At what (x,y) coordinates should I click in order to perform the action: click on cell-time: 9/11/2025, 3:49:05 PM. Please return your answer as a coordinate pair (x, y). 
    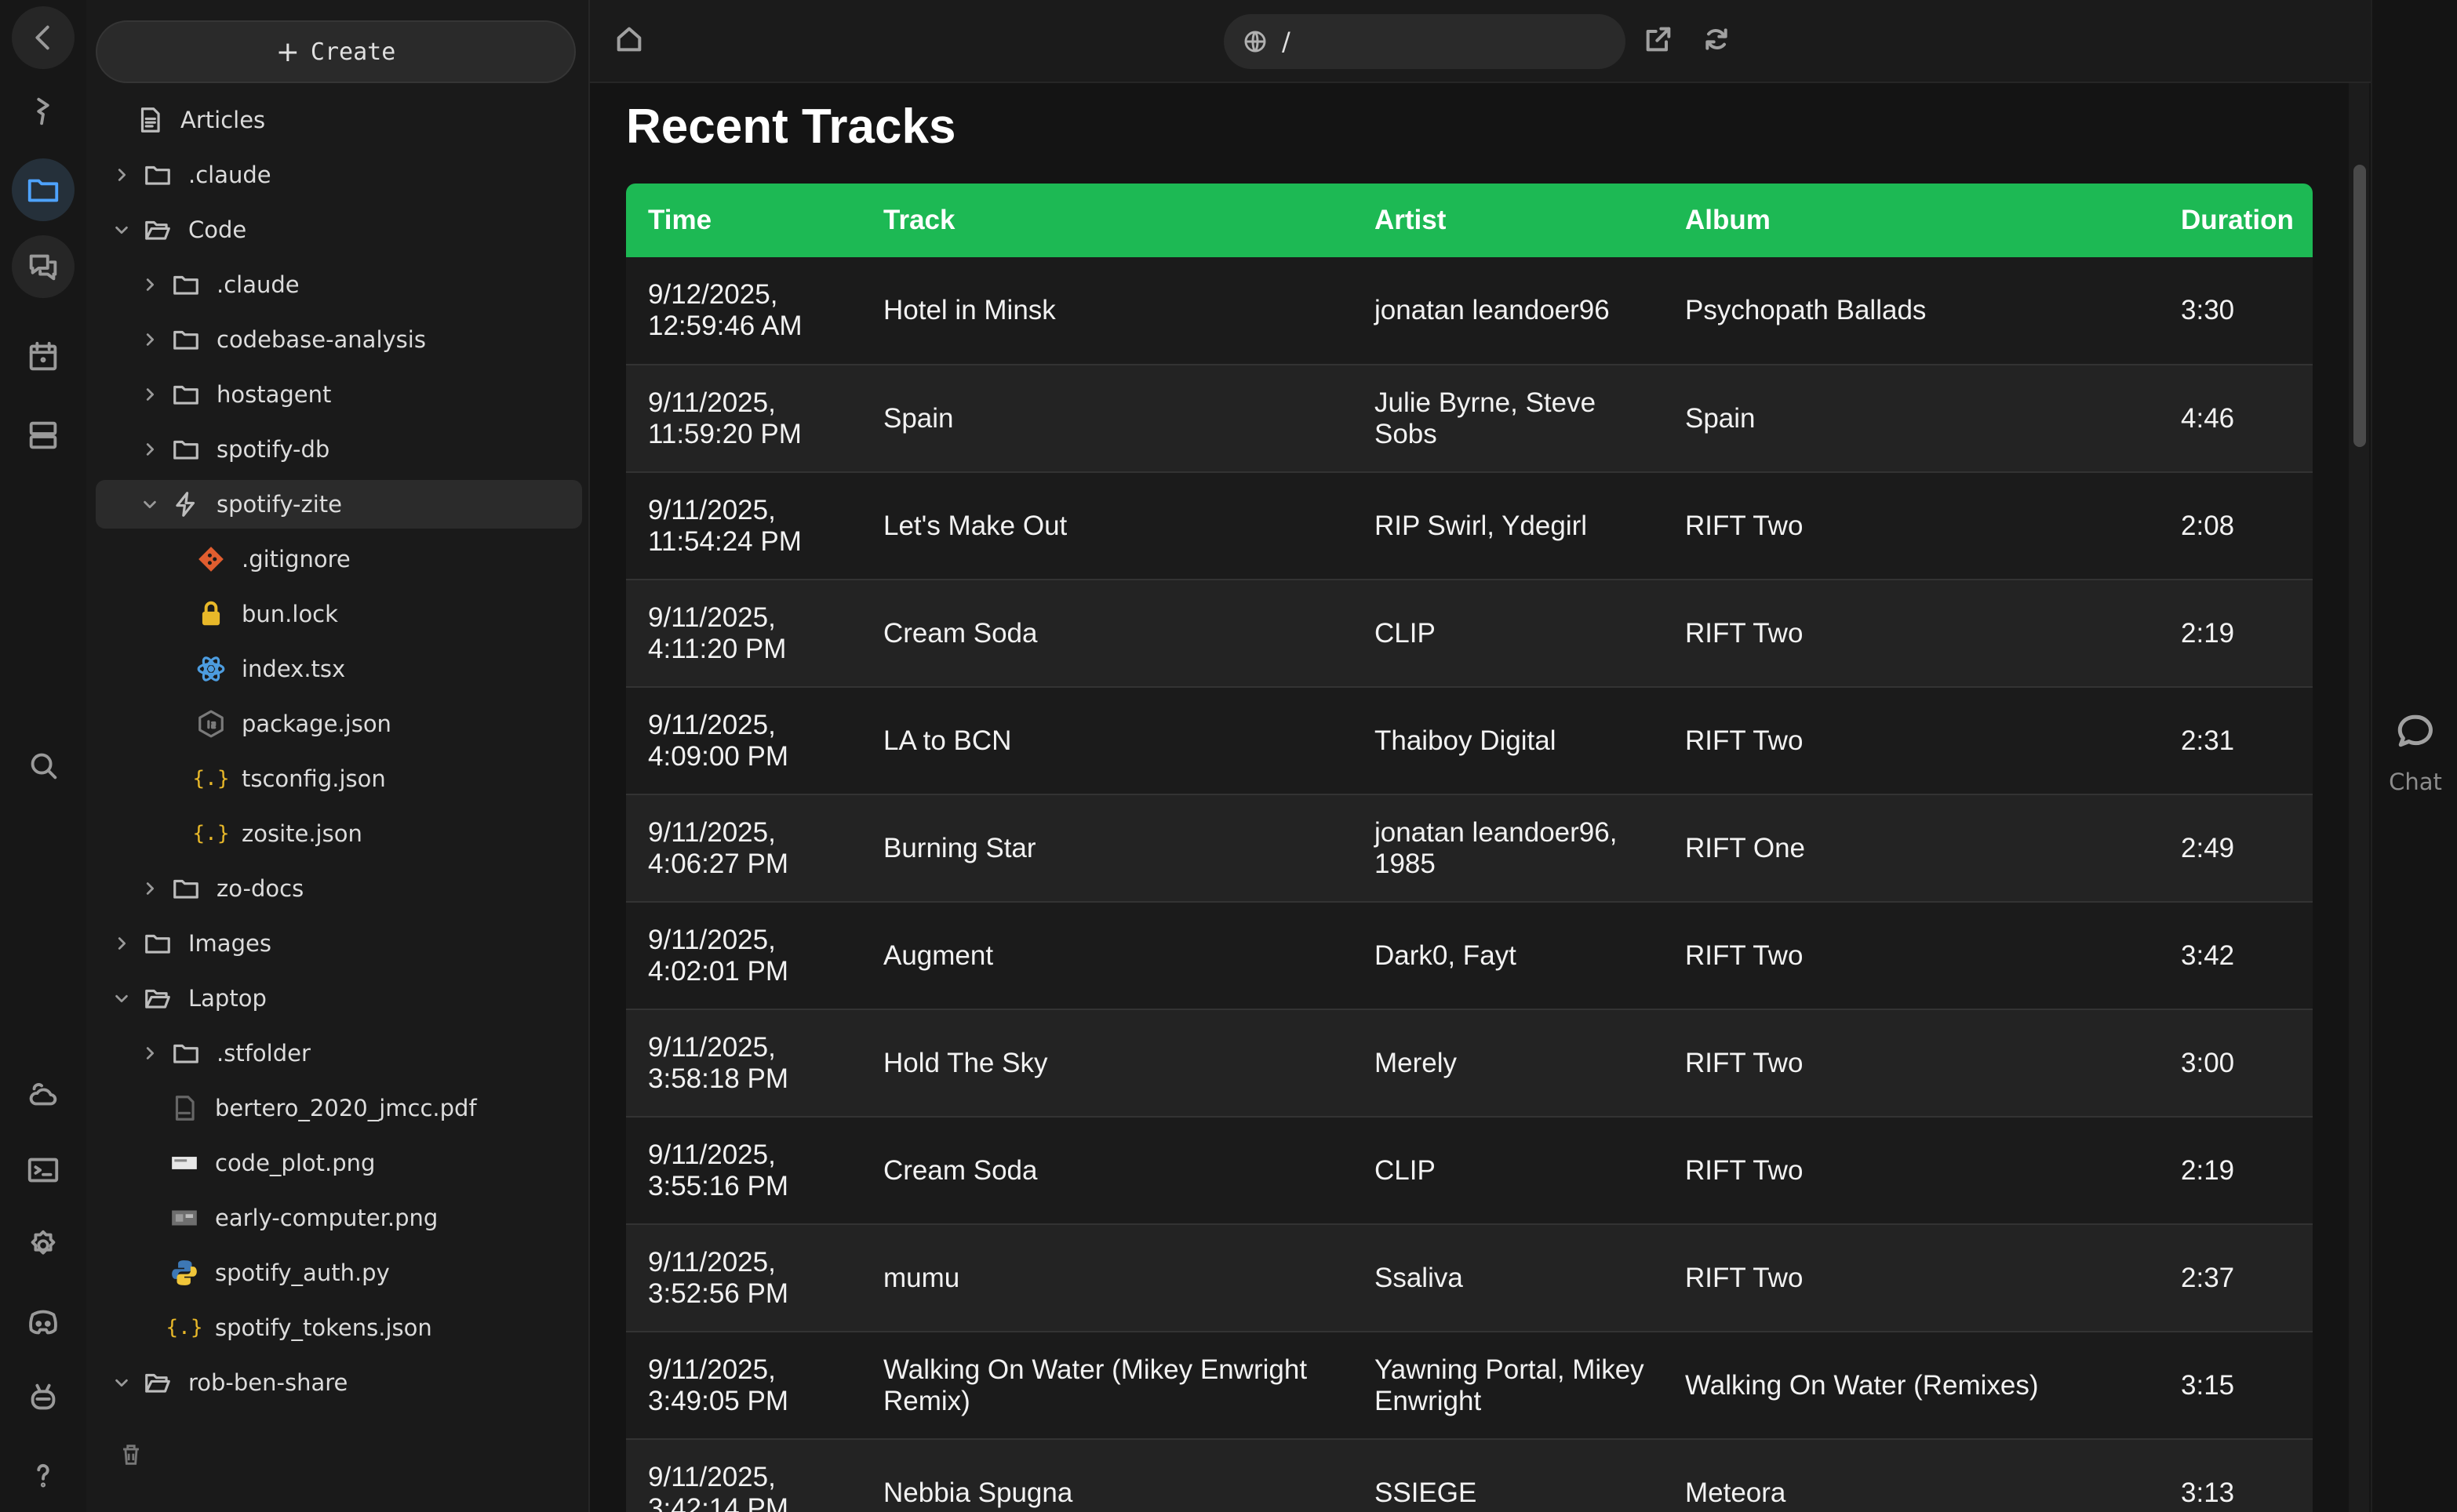
    Looking at the image, I should click on (743, 1386).